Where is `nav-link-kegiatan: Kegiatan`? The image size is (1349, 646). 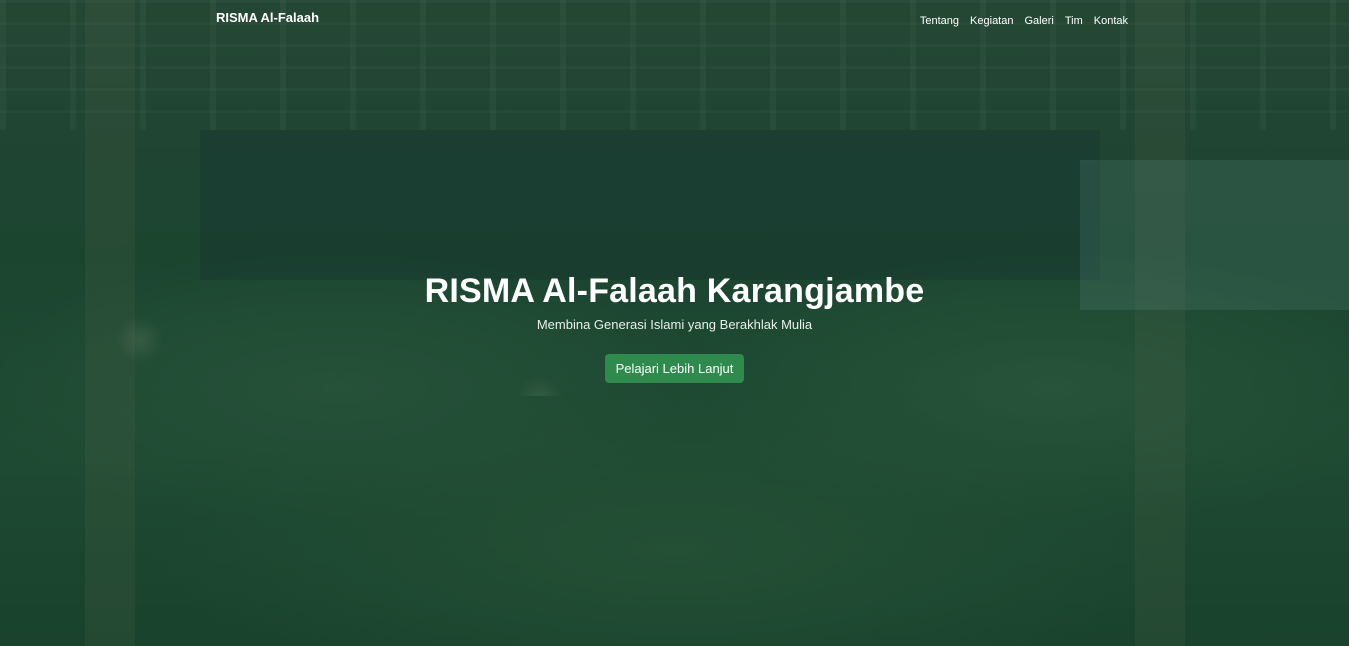
nav-link-kegiatan: Kegiatan is located at coordinates (991, 21).